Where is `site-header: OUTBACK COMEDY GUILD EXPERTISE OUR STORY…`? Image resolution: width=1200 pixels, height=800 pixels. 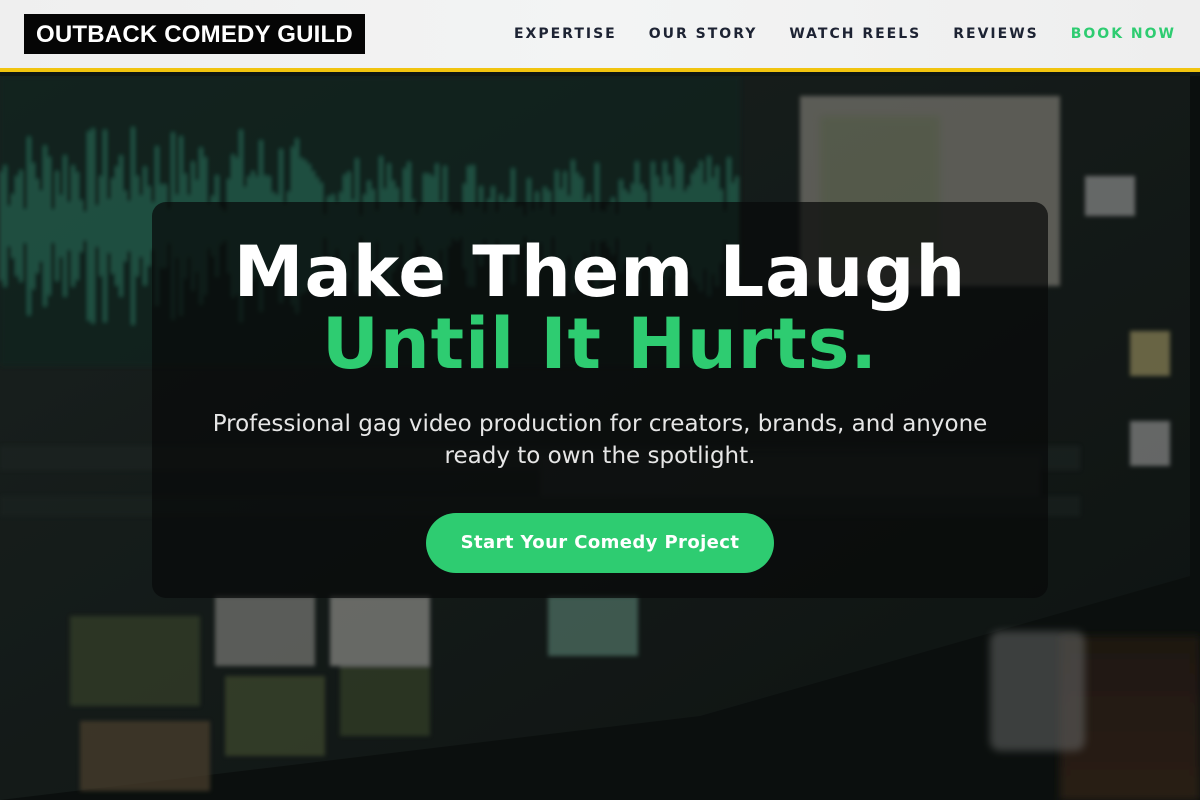
site-header: OUTBACK COMEDY GUILD EXPERTISE OUR STORY… is located at coordinates (600, 36).